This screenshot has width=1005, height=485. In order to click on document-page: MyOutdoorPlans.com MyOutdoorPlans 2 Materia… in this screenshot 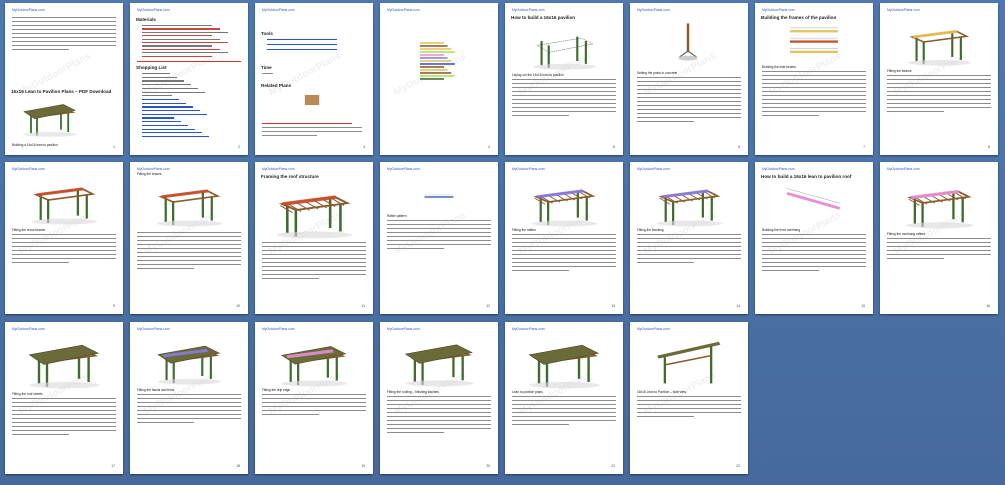, I will do `click(189, 79)`.